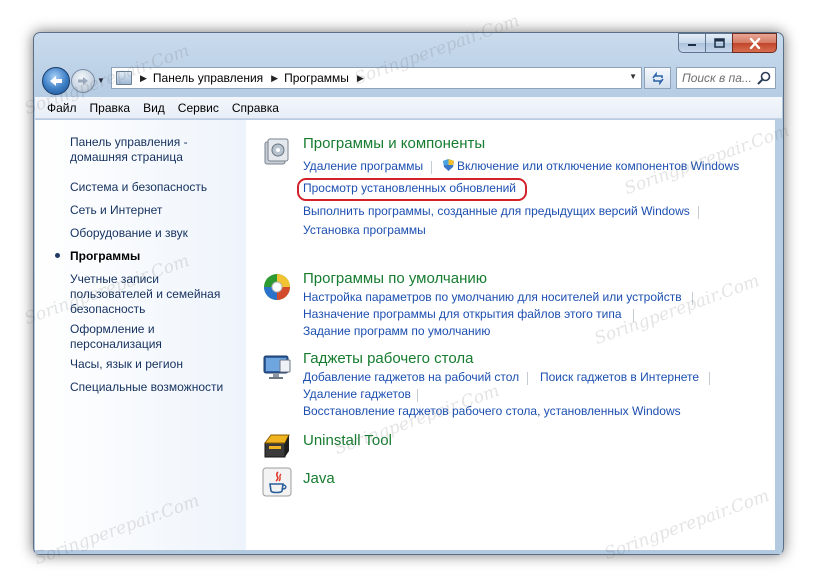 The height and width of the screenshot is (588, 817). What do you see at coordinates (105, 256) in the screenshot?
I see `sidebar-item-programs: Программы` at bounding box center [105, 256].